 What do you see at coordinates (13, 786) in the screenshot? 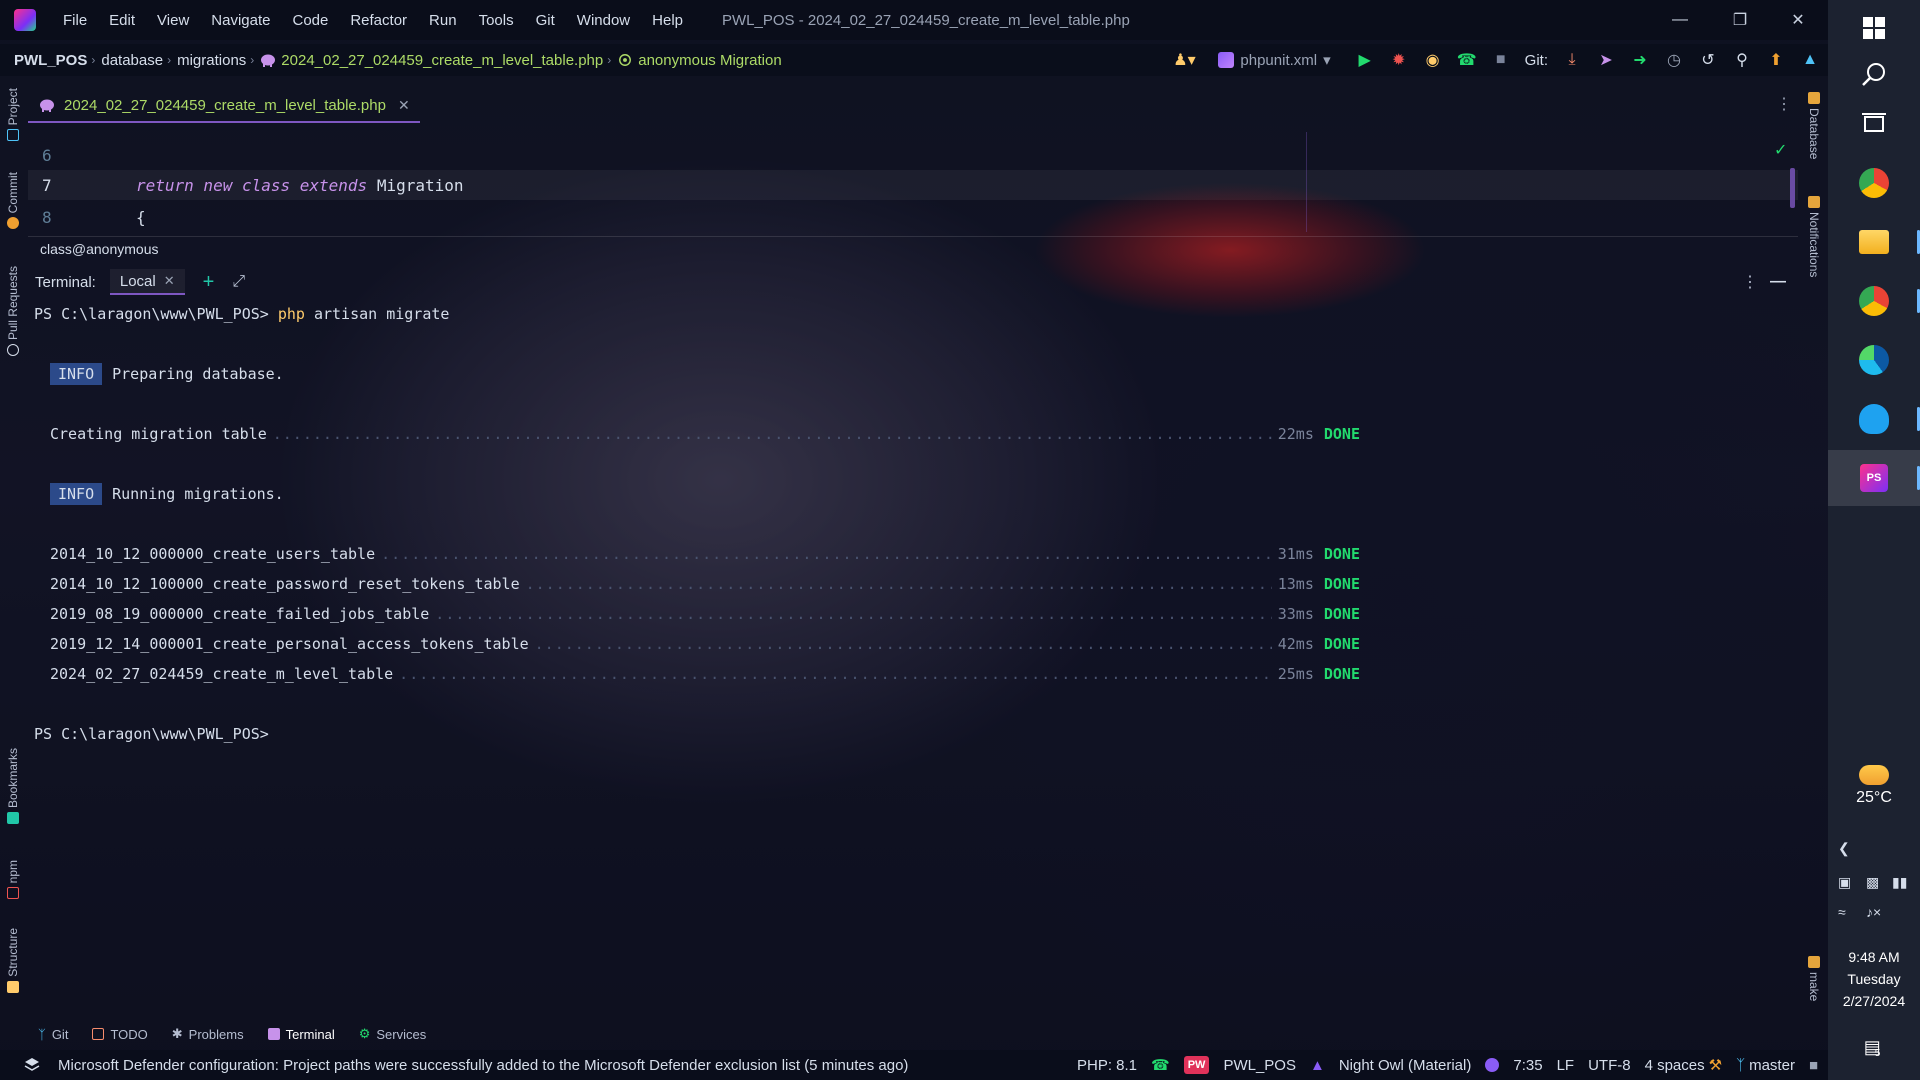
I see `bookmarks-tool-button: Bookmarks` at bounding box center [13, 786].